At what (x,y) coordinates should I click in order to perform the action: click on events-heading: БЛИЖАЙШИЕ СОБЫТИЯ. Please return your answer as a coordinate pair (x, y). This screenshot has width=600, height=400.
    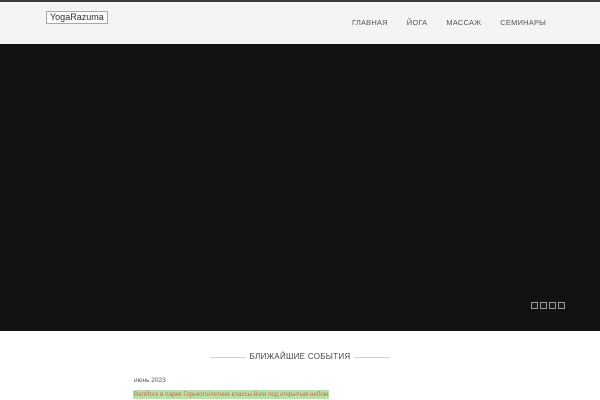
    Looking at the image, I should click on (300, 357).